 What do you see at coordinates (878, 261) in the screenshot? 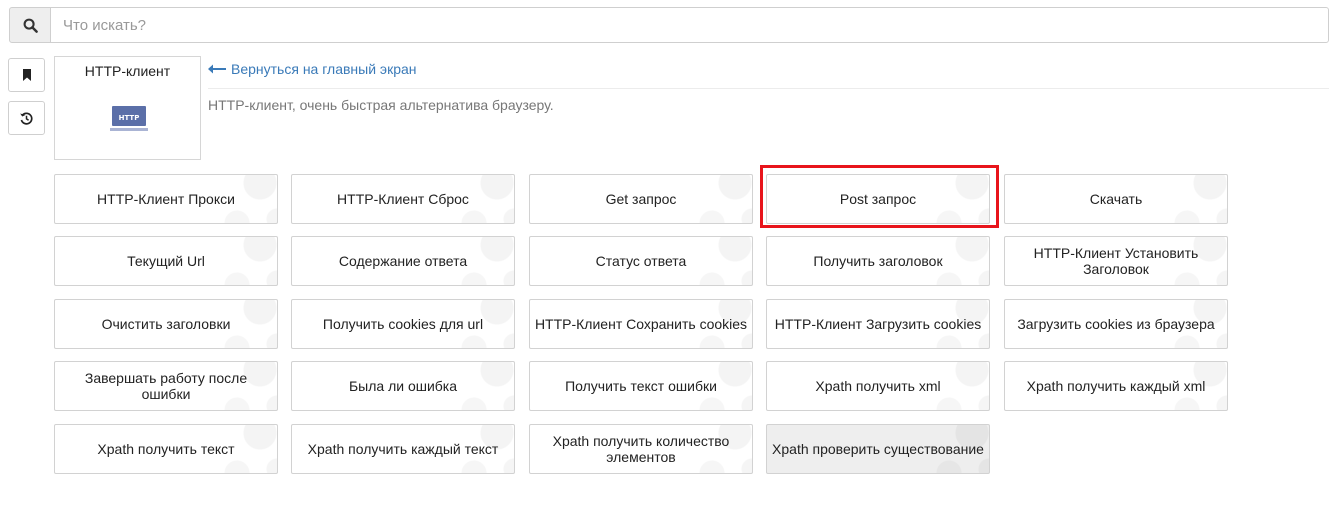
I see `action-get-header: Получить заголовок` at bounding box center [878, 261].